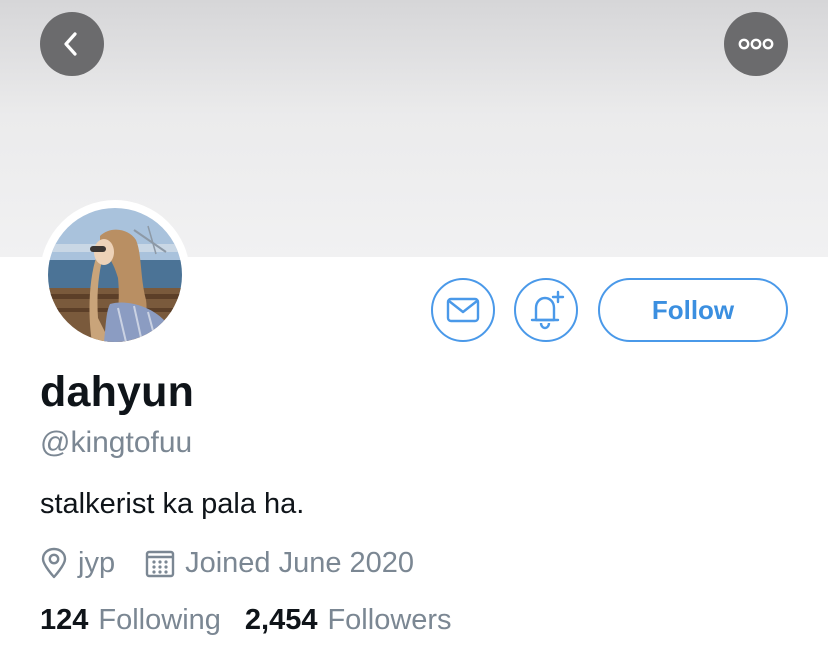 This screenshot has width=828, height=657. What do you see at coordinates (64, 620) in the screenshot?
I see `following-count: 124` at bounding box center [64, 620].